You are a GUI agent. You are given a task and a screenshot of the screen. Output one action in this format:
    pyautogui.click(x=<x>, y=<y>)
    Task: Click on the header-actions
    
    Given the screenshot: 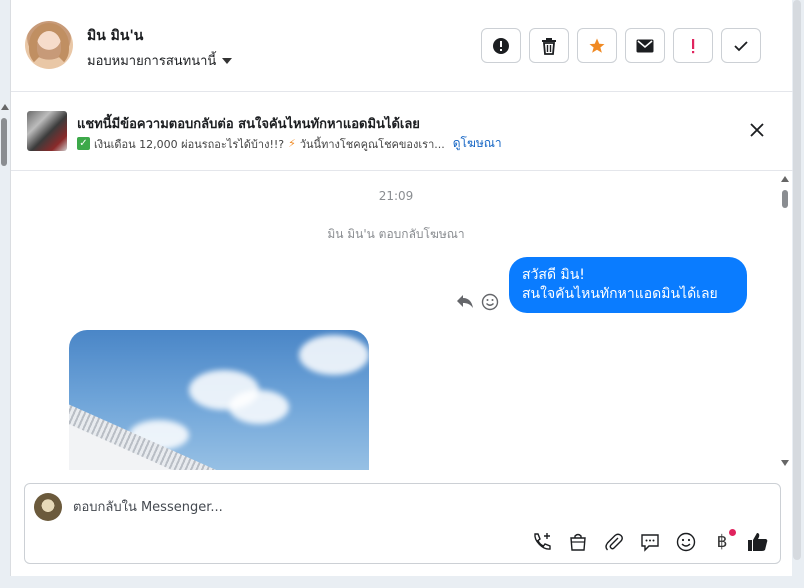 What is the action you would take?
    pyautogui.click(x=621, y=45)
    